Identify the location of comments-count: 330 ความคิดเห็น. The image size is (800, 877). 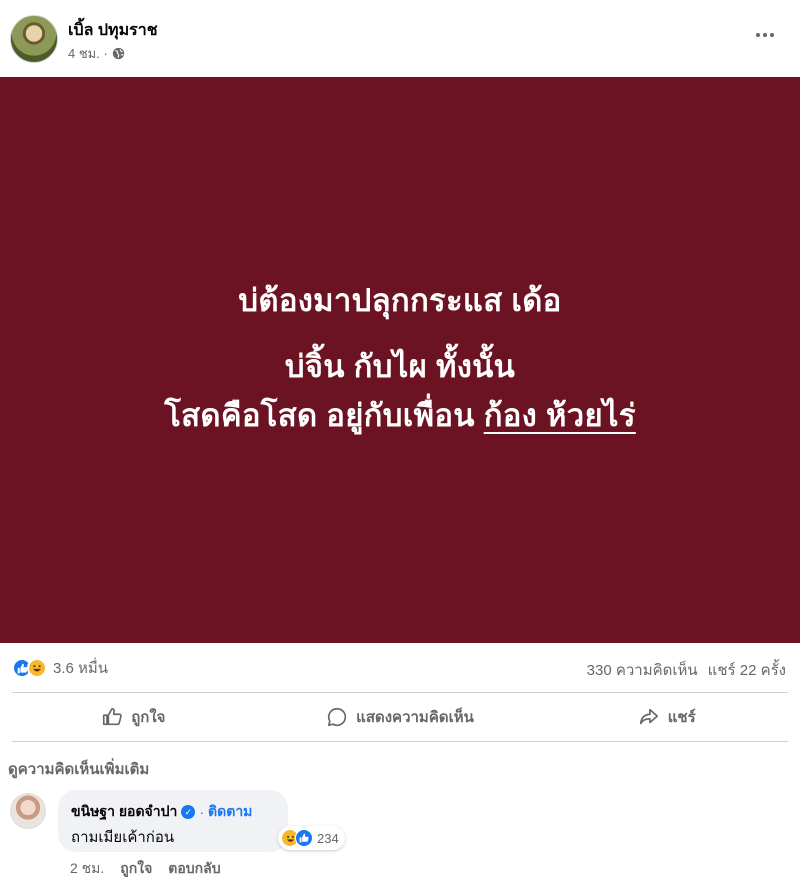
(642, 670).